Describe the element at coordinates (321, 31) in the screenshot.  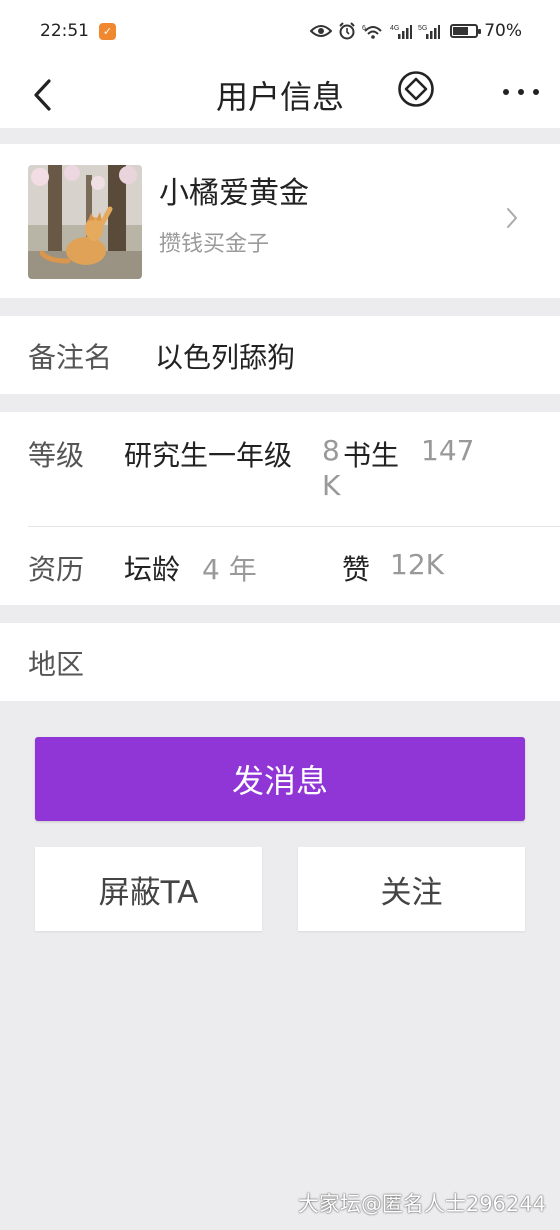
I see `eye-icon` at that location.